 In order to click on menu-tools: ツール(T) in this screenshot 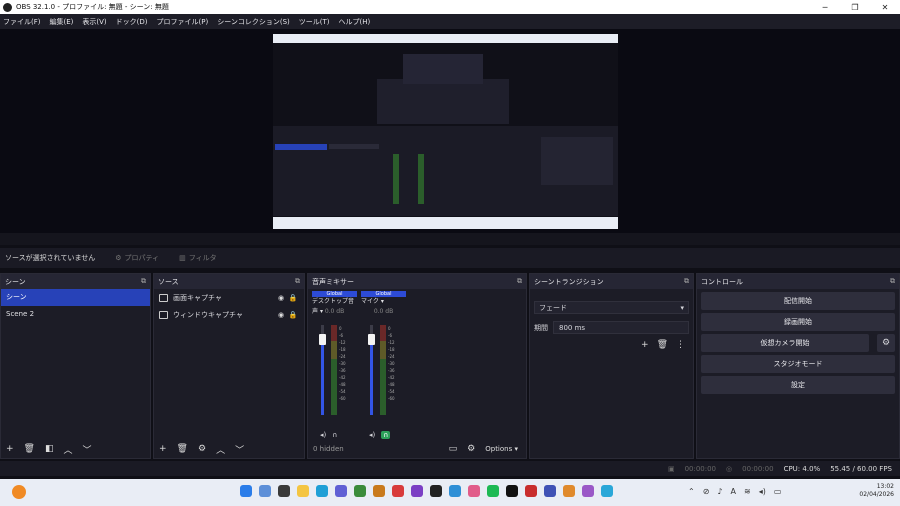, I will do `click(314, 22)`.